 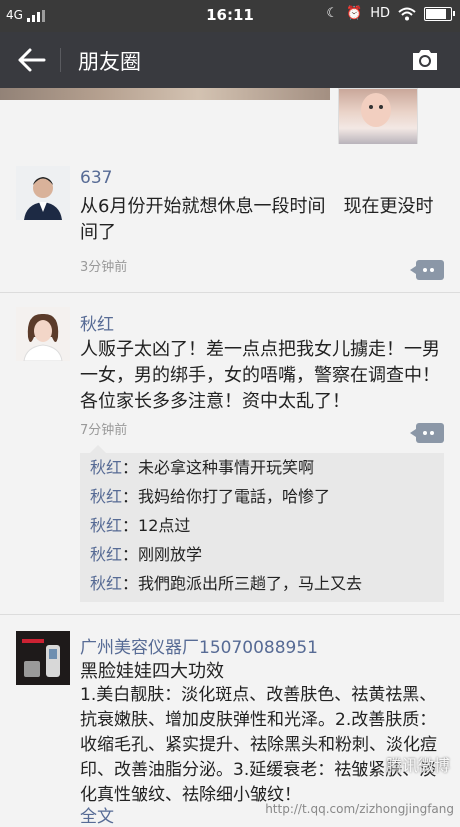 What do you see at coordinates (439, 13) in the screenshot?
I see `battery-icon` at bounding box center [439, 13].